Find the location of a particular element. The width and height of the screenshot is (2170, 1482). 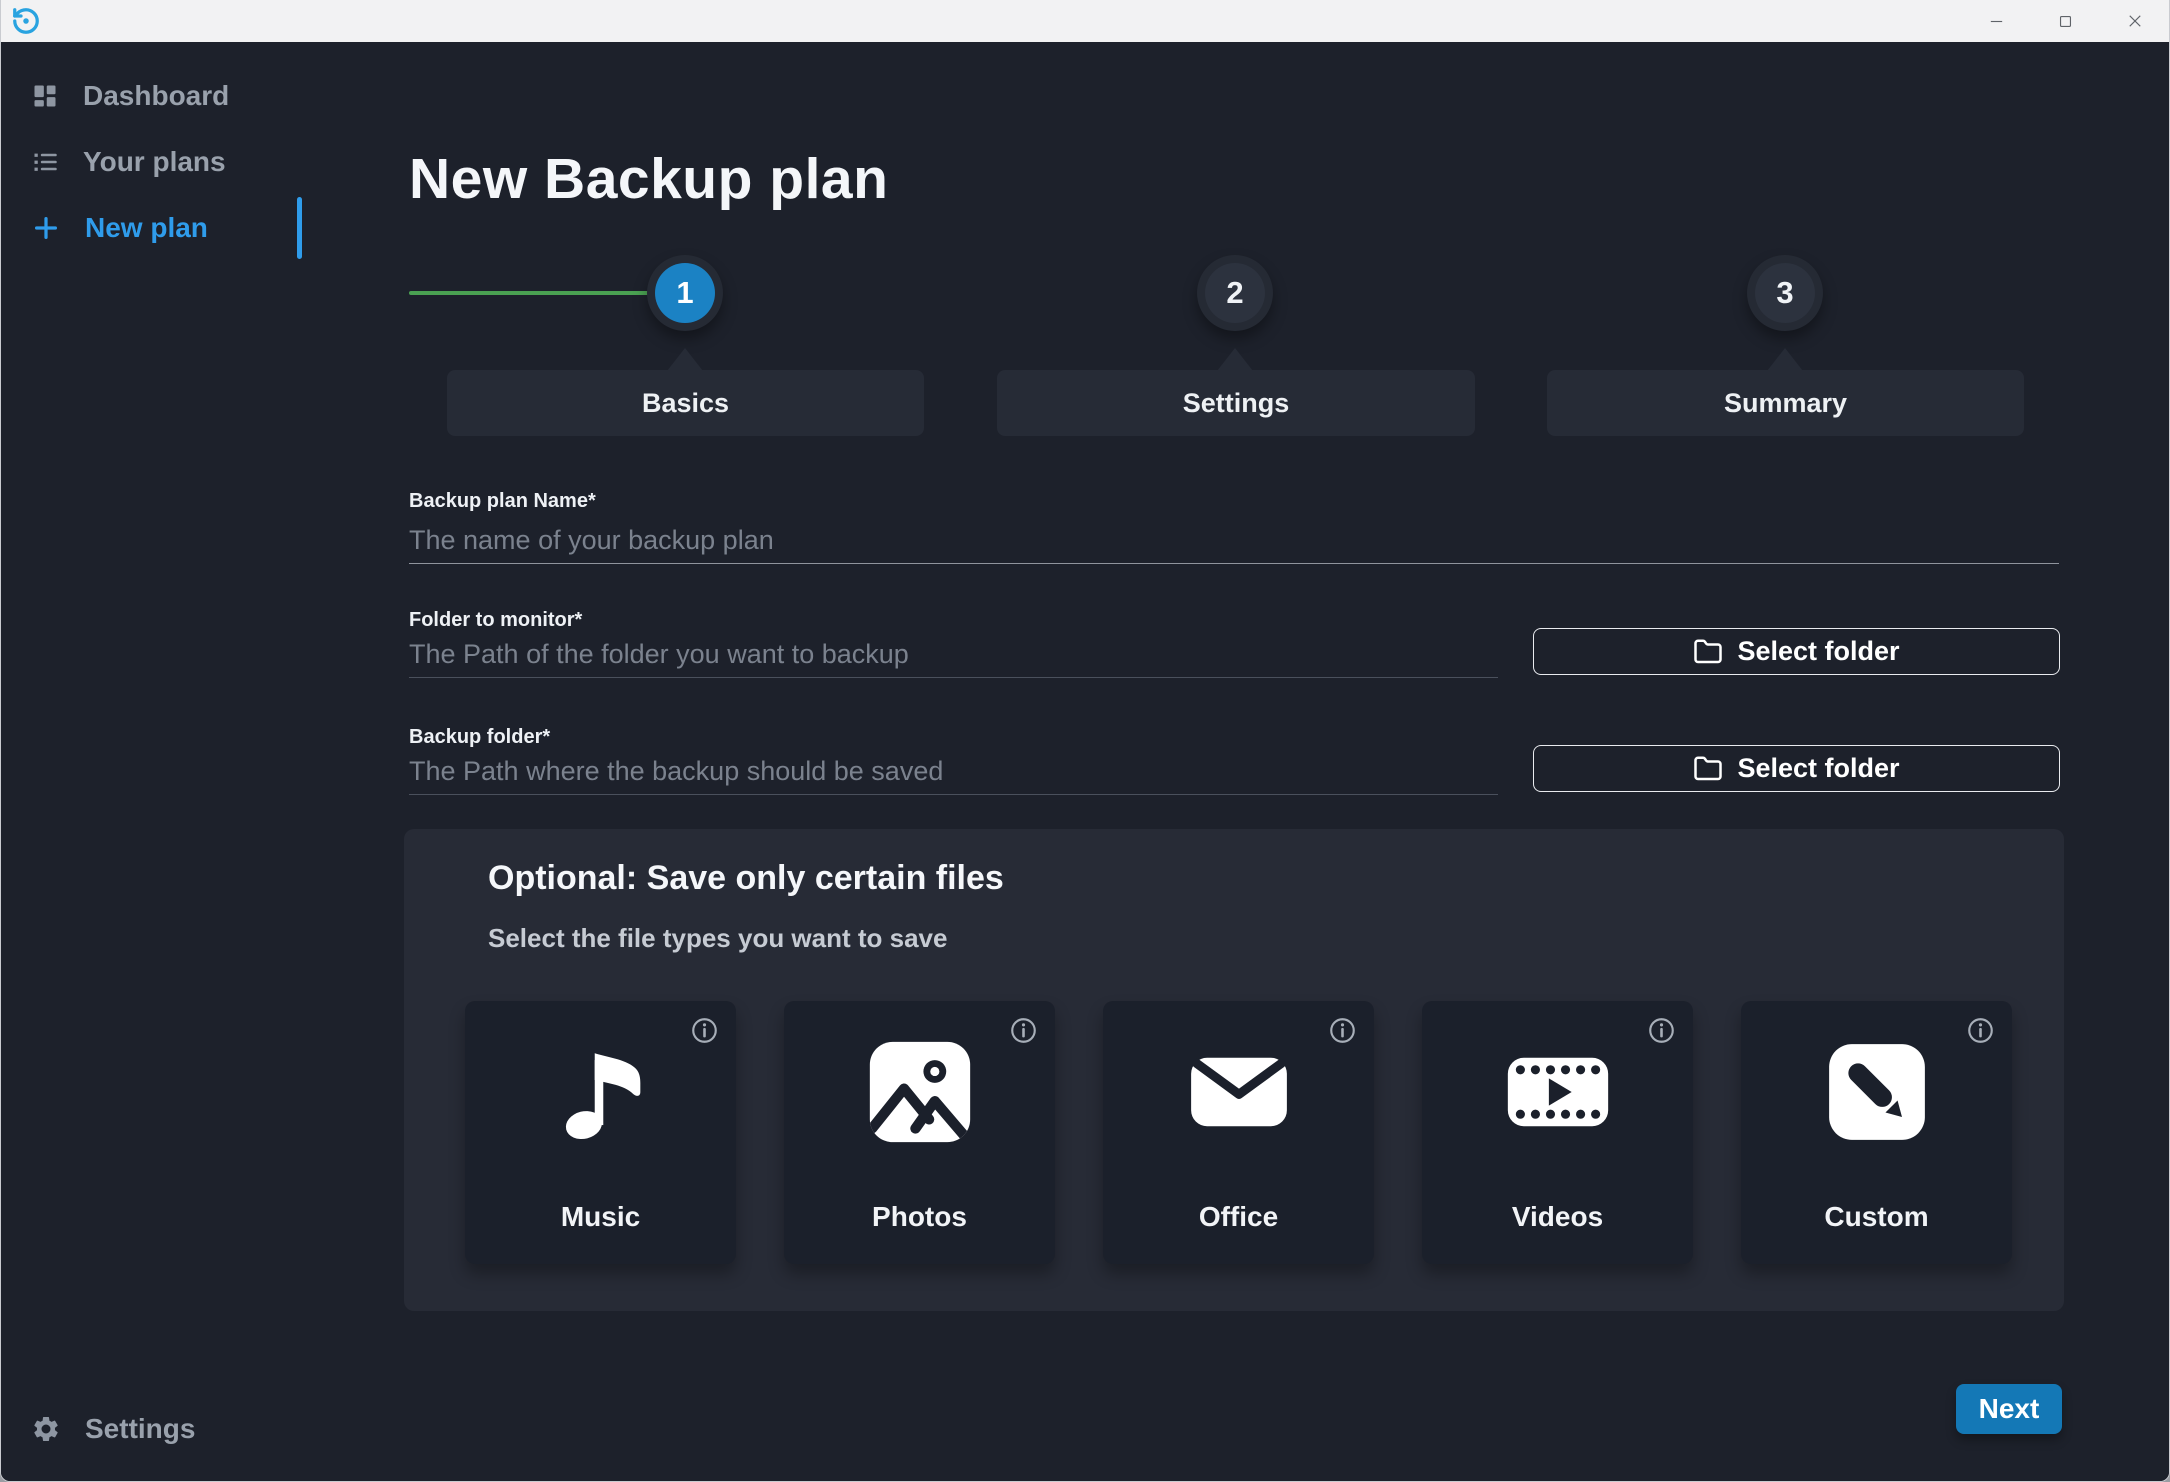

step-tab-label: Settings is located at coordinates (1236, 402).